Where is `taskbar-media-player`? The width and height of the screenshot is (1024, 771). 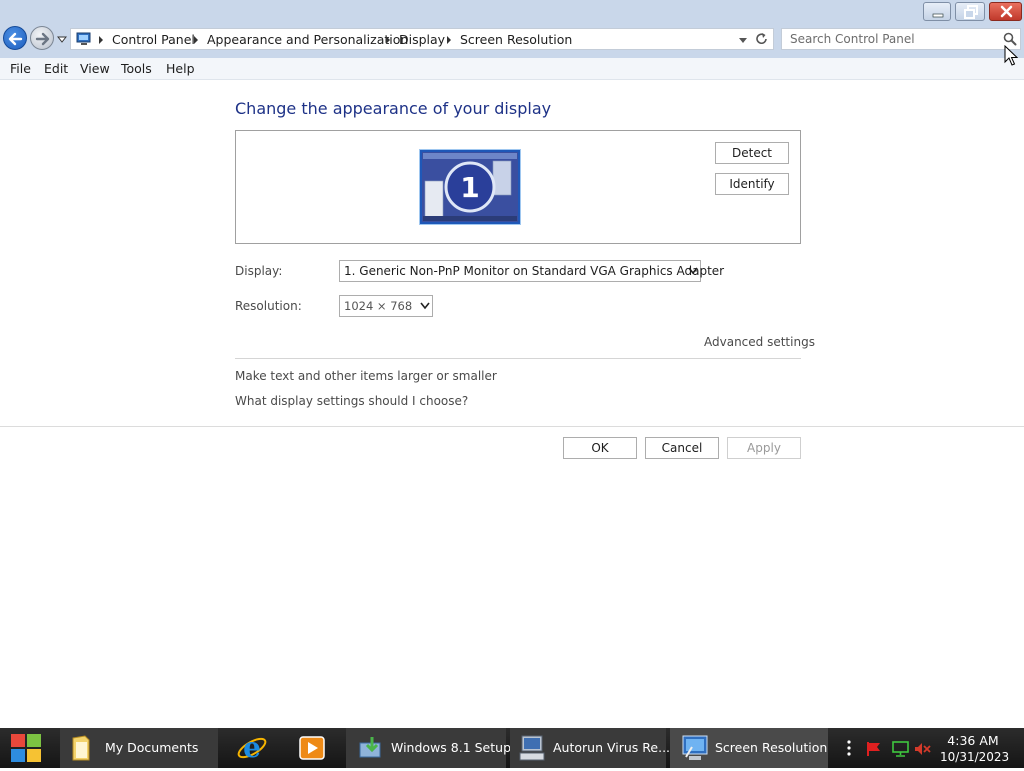
taskbar-media-player is located at coordinates (313, 748).